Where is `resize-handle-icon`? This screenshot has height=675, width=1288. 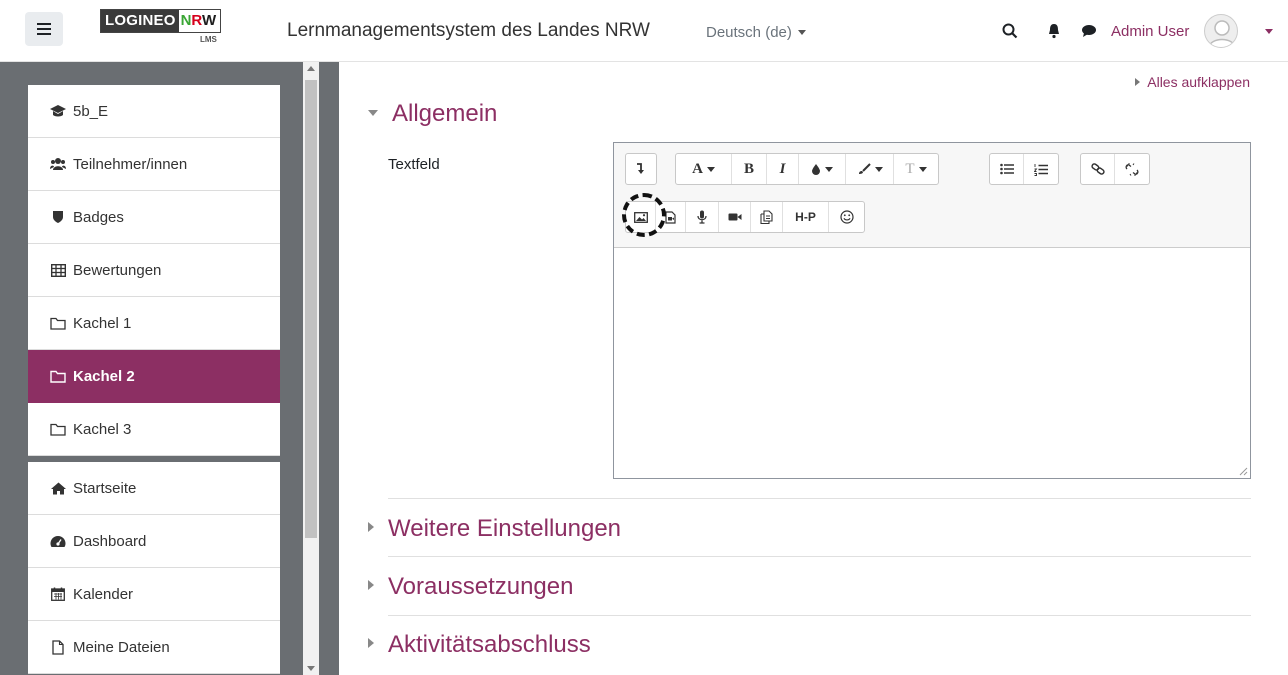
resize-handle-icon is located at coordinates (1243, 471).